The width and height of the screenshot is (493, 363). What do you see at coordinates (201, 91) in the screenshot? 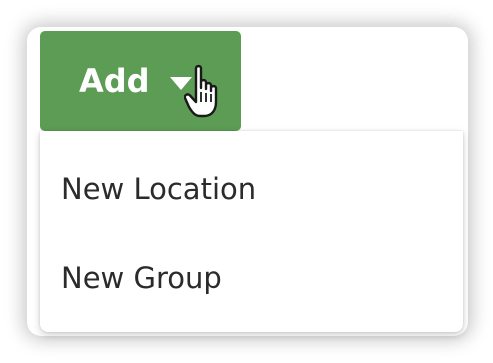
I see `hand-pointer-icon` at bounding box center [201, 91].